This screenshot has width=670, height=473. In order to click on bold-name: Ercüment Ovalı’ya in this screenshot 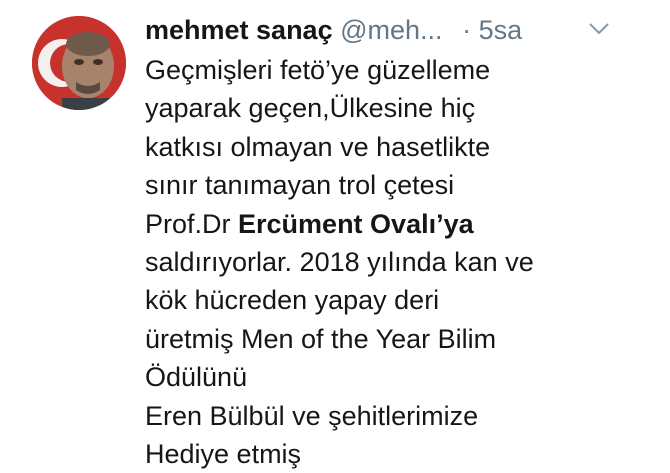, I will do `click(356, 223)`.